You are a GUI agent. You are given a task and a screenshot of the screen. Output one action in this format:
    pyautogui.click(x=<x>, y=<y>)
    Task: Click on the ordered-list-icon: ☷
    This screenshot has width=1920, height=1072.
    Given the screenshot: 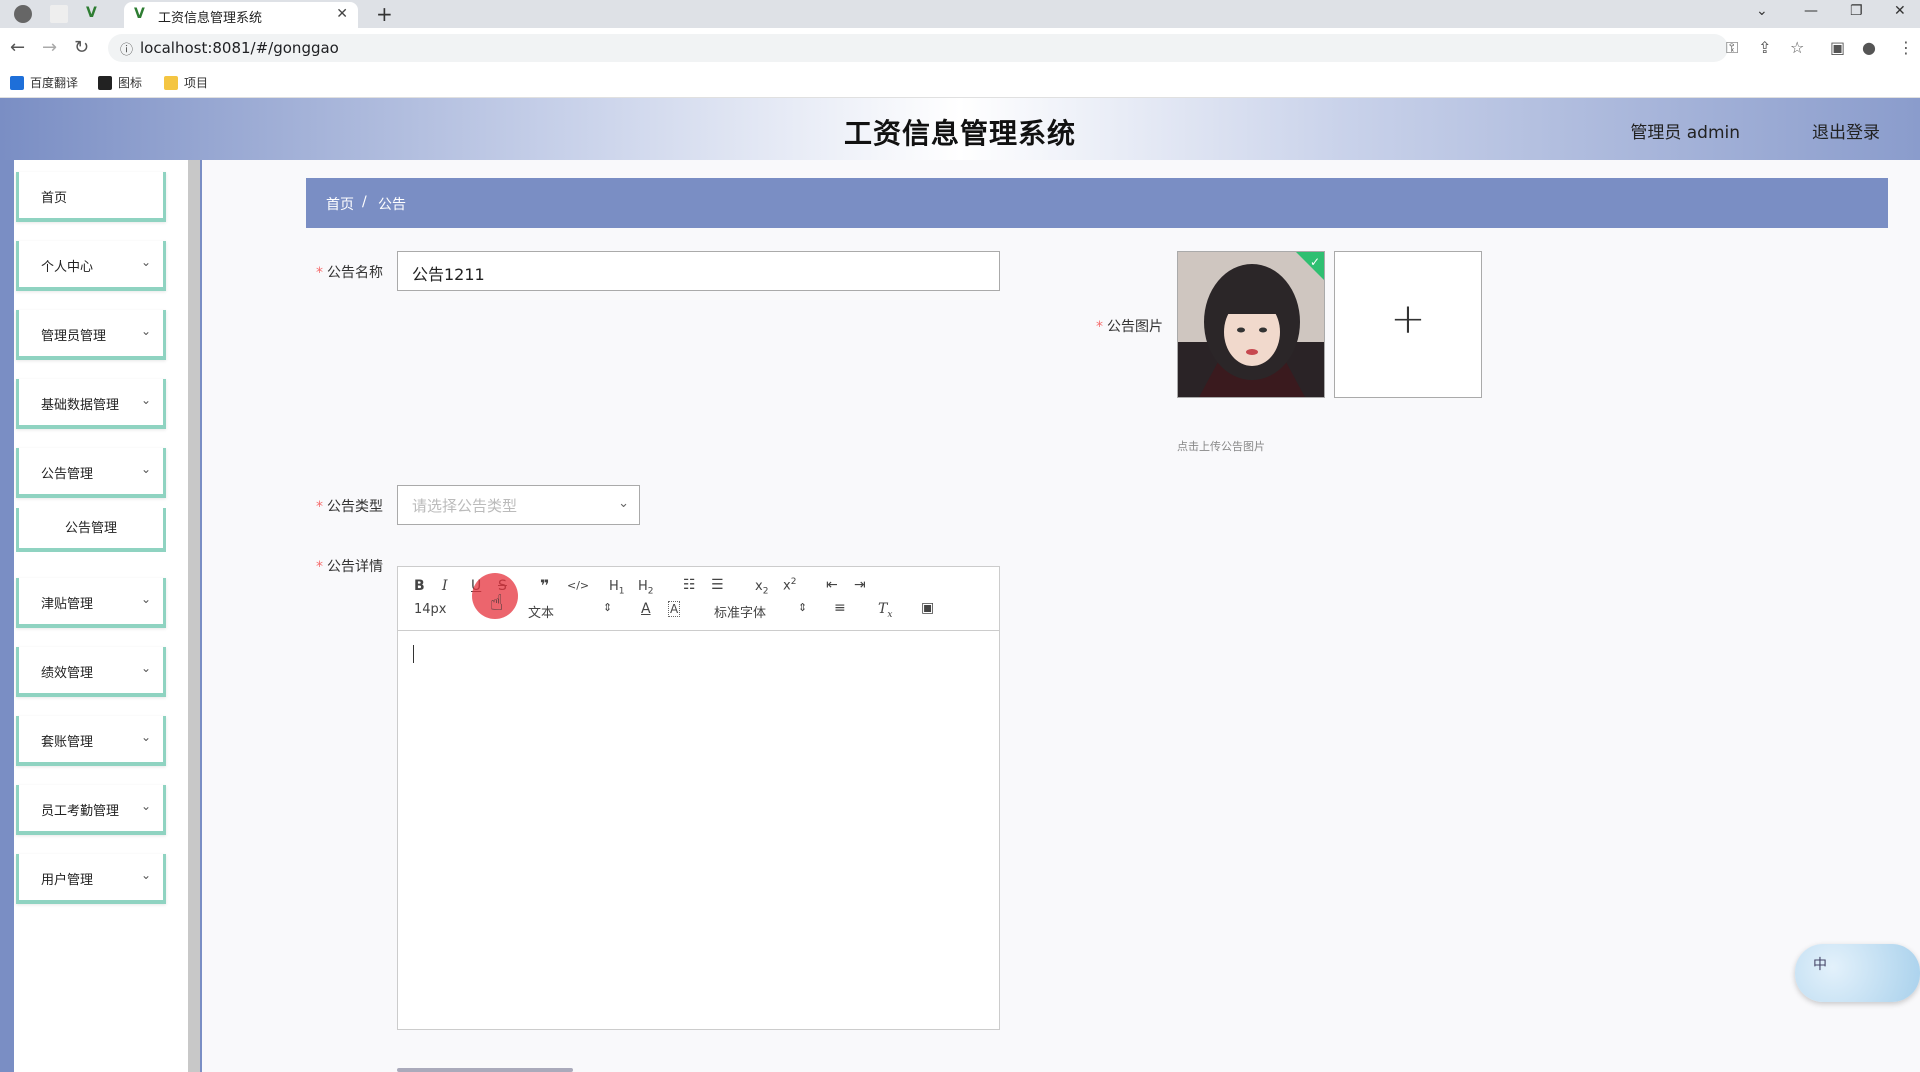 What is the action you would take?
    pyautogui.click(x=689, y=585)
    